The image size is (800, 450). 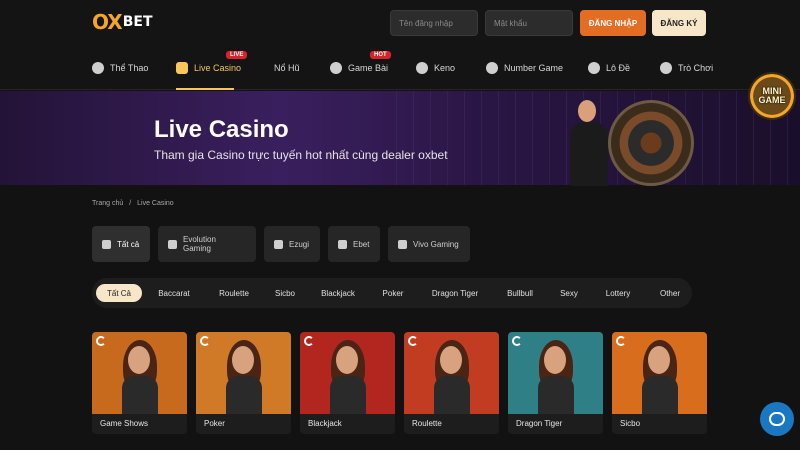 I want to click on category-roulette: Roulette, so click(x=234, y=293).